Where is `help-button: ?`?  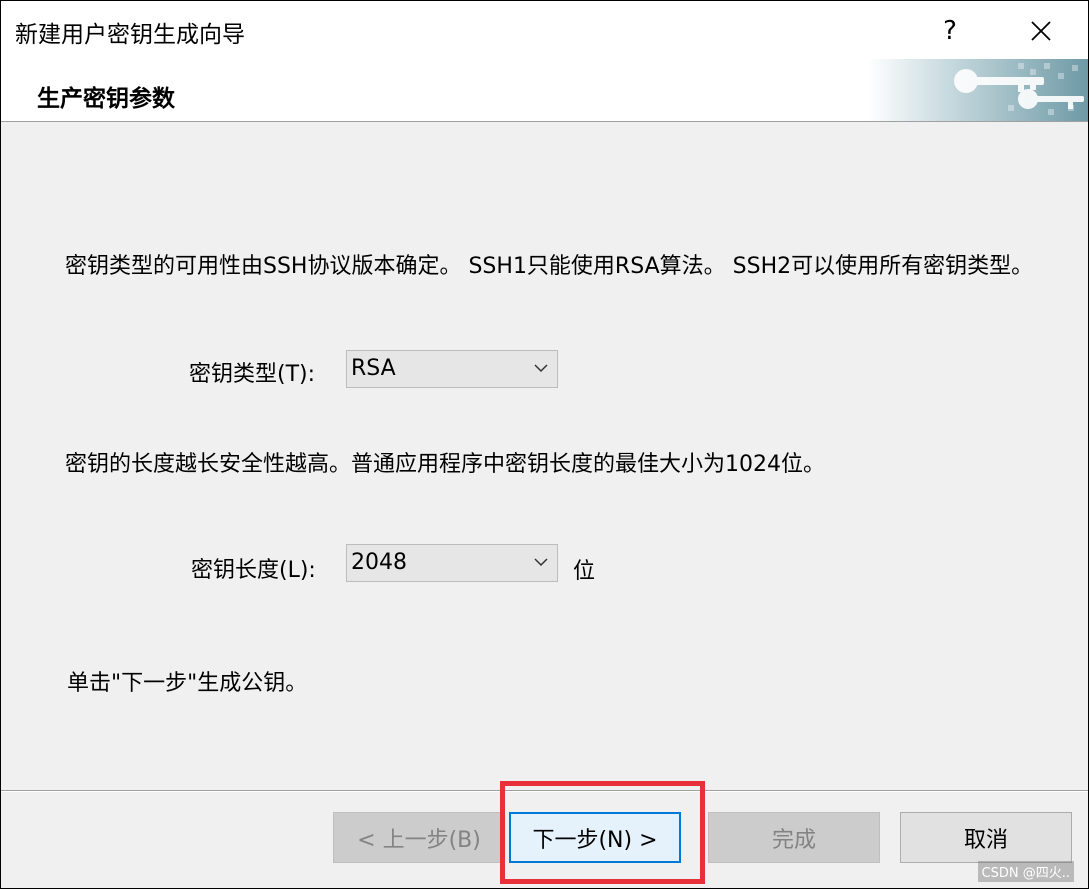
help-button: ? is located at coordinates (950, 31).